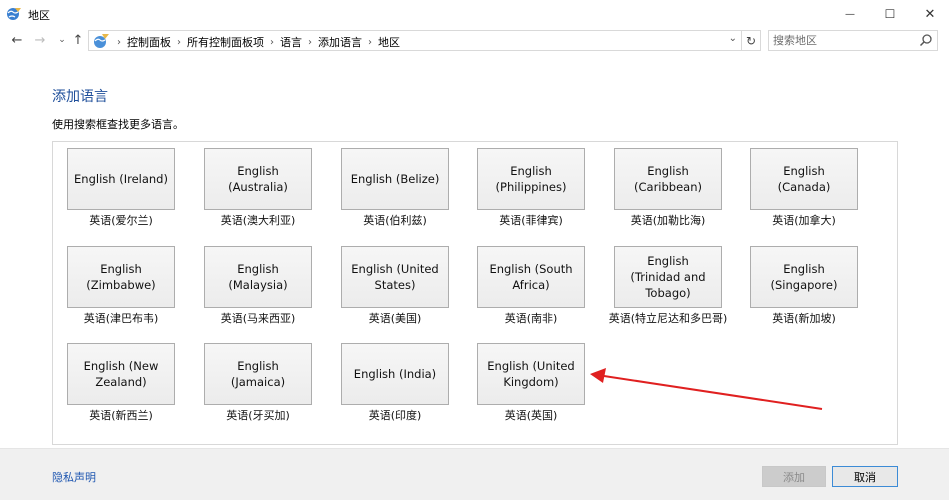  What do you see at coordinates (395, 277) in the screenshot?
I see `language-tile: English (United States)` at bounding box center [395, 277].